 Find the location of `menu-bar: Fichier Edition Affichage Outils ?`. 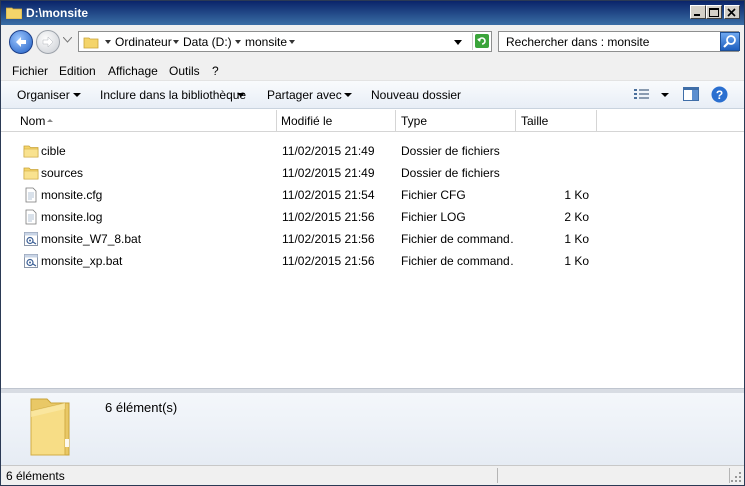

menu-bar: Fichier Edition Affichage Outils ? is located at coordinates (372, 70).